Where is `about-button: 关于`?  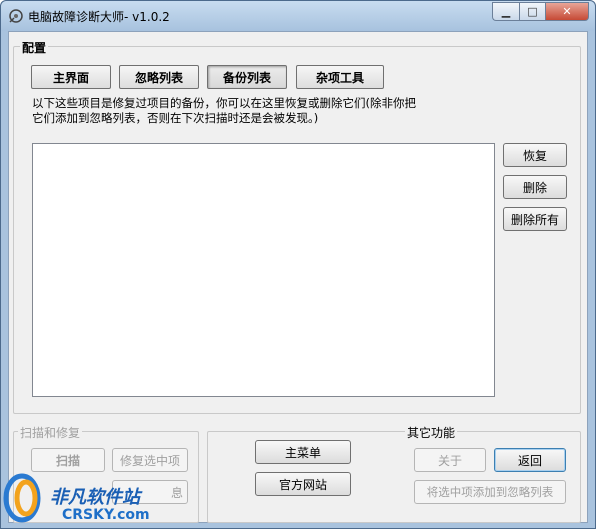
about-button: 关于 is located at coordinates (450, 460).